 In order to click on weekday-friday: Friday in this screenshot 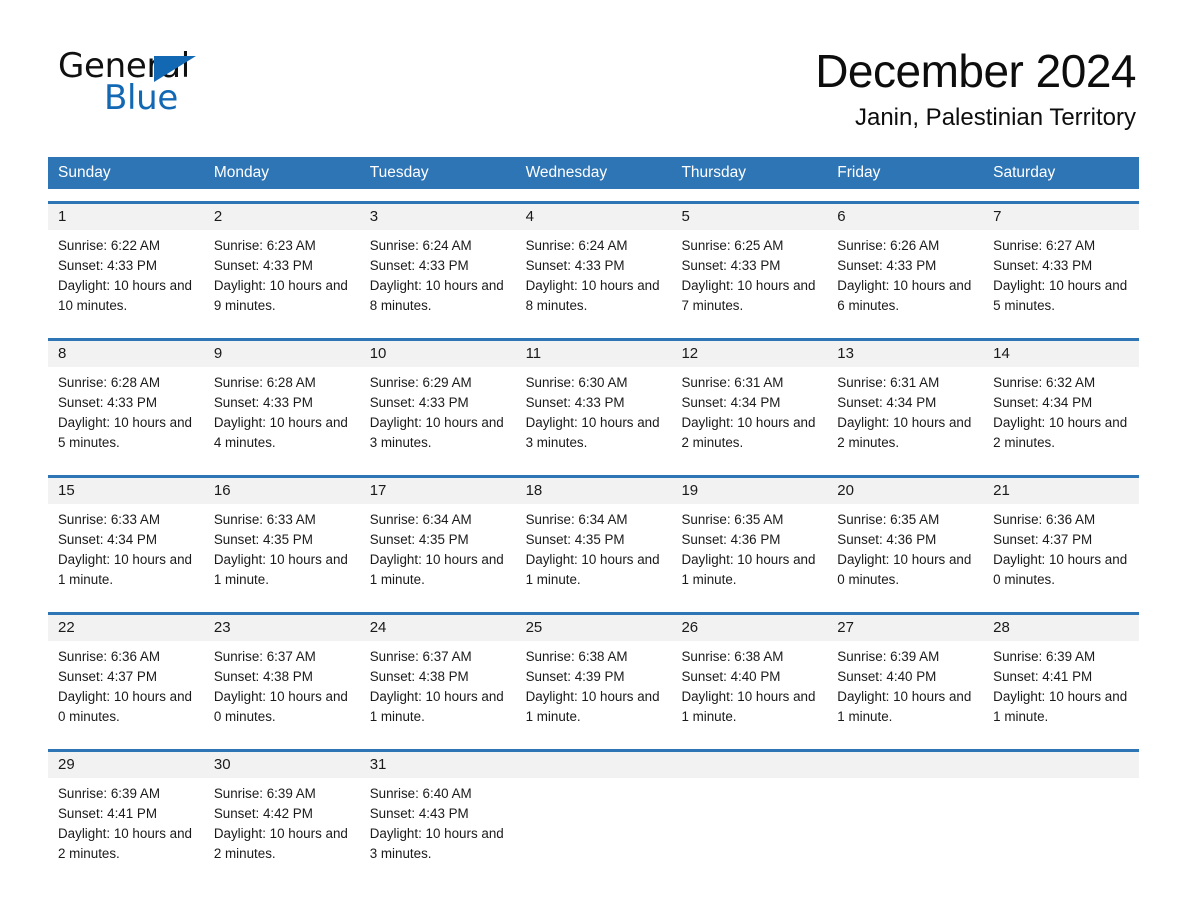, I will do `click(859, 172)`.